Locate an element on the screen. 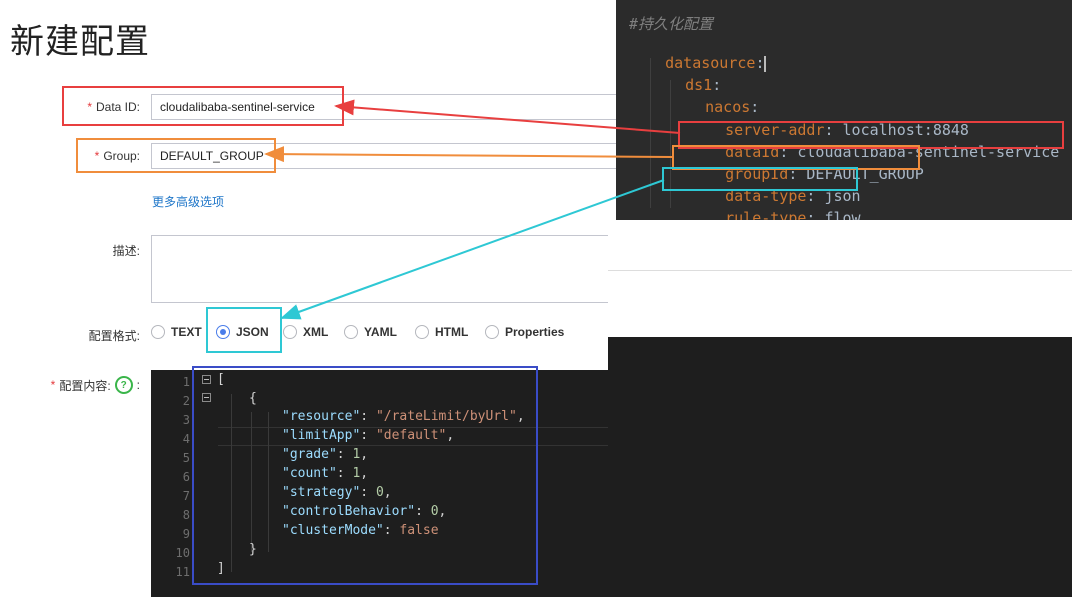 The image size is (1072, 597). arrow-data-type is located at coordinates (472, 249).